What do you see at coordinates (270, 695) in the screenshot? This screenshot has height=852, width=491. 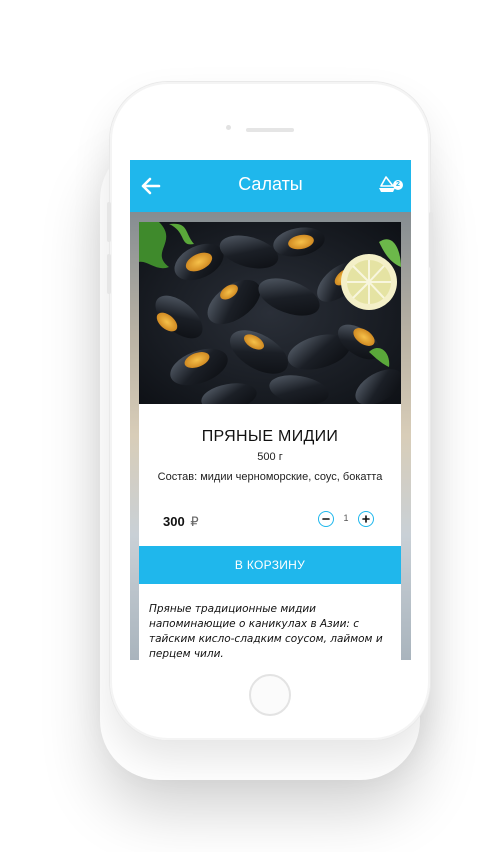 I see `home-button` at bounding box center [270, 695].